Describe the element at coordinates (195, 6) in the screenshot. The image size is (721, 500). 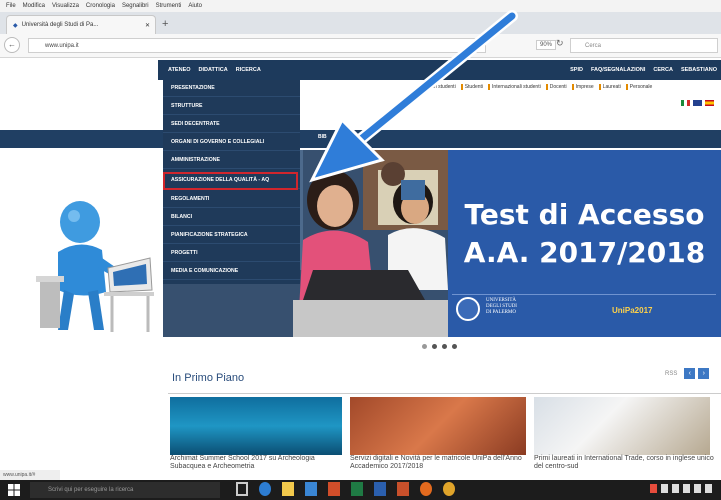
I see `menu-help: Aiuto` at that location.